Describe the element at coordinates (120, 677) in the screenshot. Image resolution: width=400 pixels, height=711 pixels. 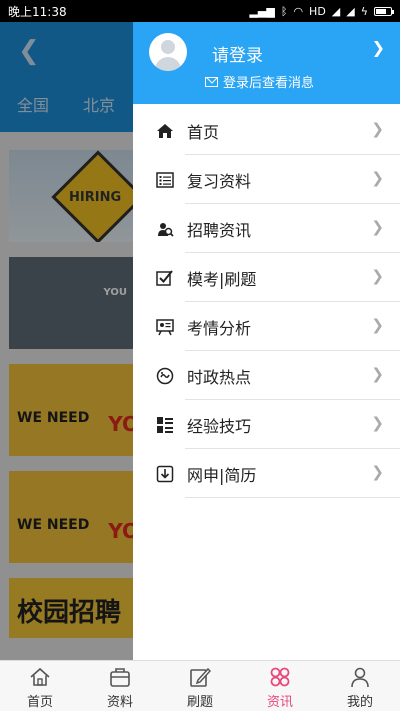
I see `bag-icon` at that location.